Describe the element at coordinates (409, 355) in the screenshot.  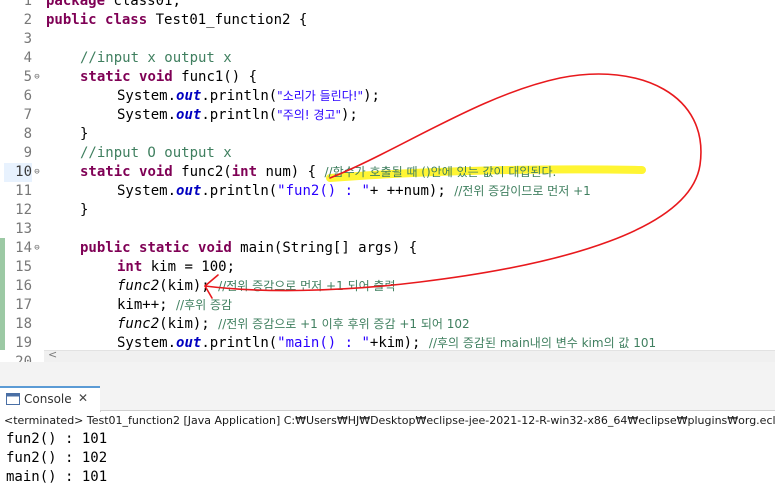
I see `horizontal-scrollbar: <` at that location.